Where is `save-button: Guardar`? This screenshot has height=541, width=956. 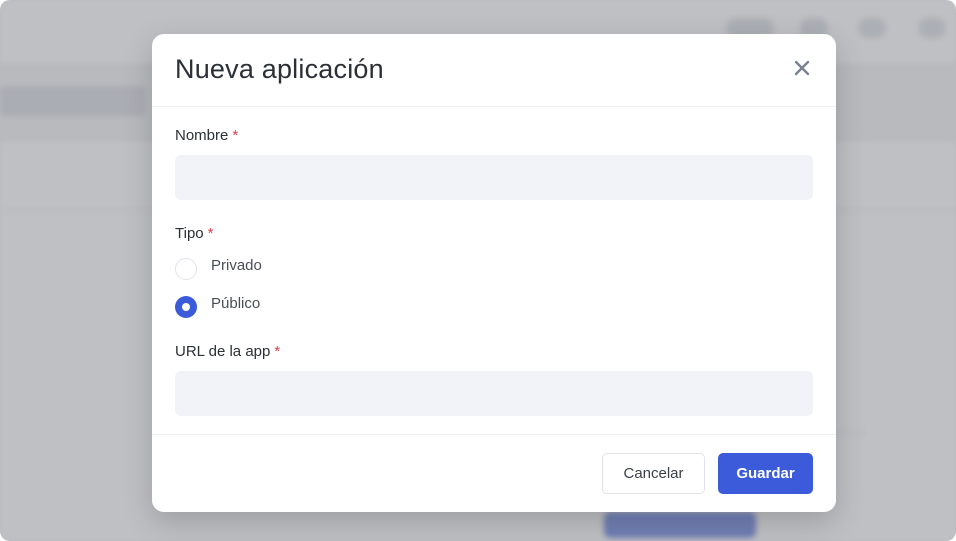 save-button: Guardar is located at coordinates (765, 473).